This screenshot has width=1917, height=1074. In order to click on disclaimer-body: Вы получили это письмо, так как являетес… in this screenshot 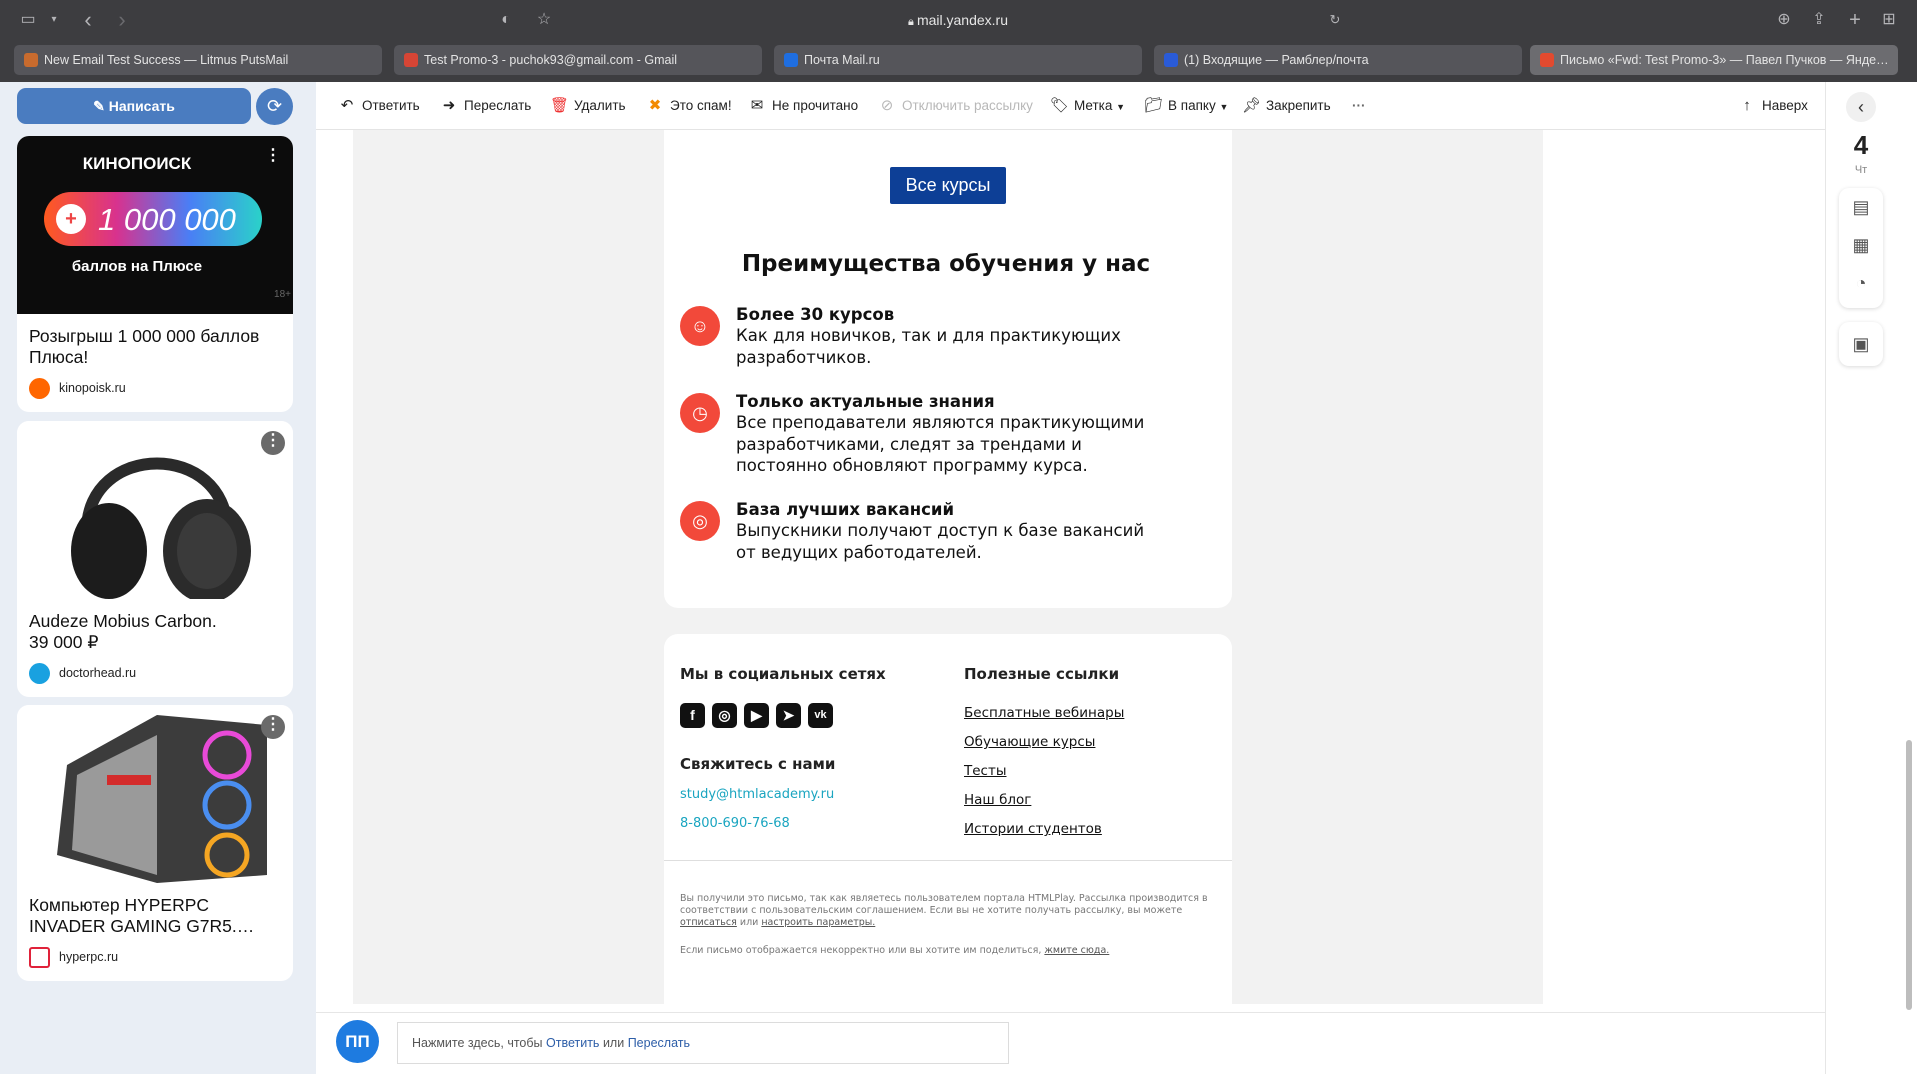, I will do `click(944, 904)`.